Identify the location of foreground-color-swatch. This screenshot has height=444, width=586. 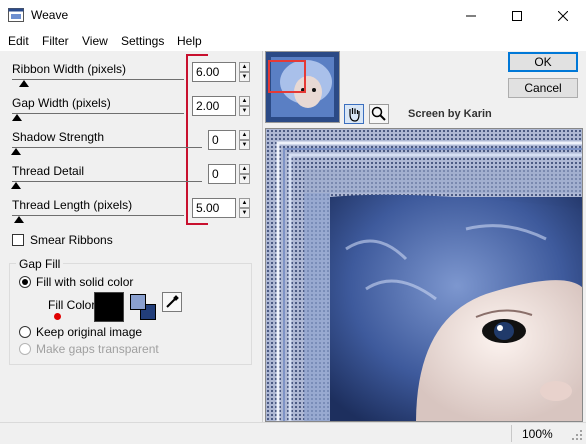
(138, 302).